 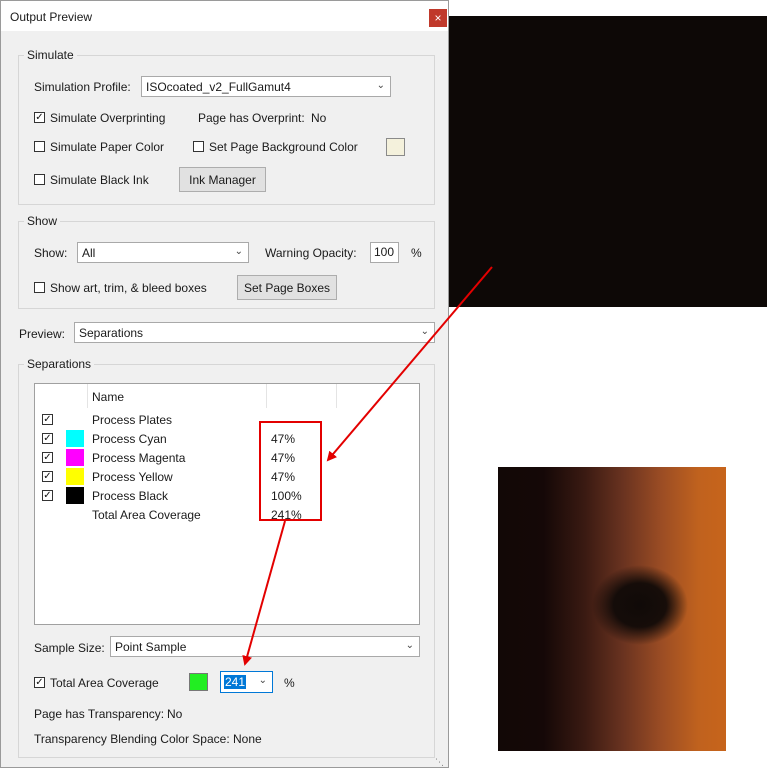 I want to click on preview-select: Separations ⌄, so click(x=254, y=332).